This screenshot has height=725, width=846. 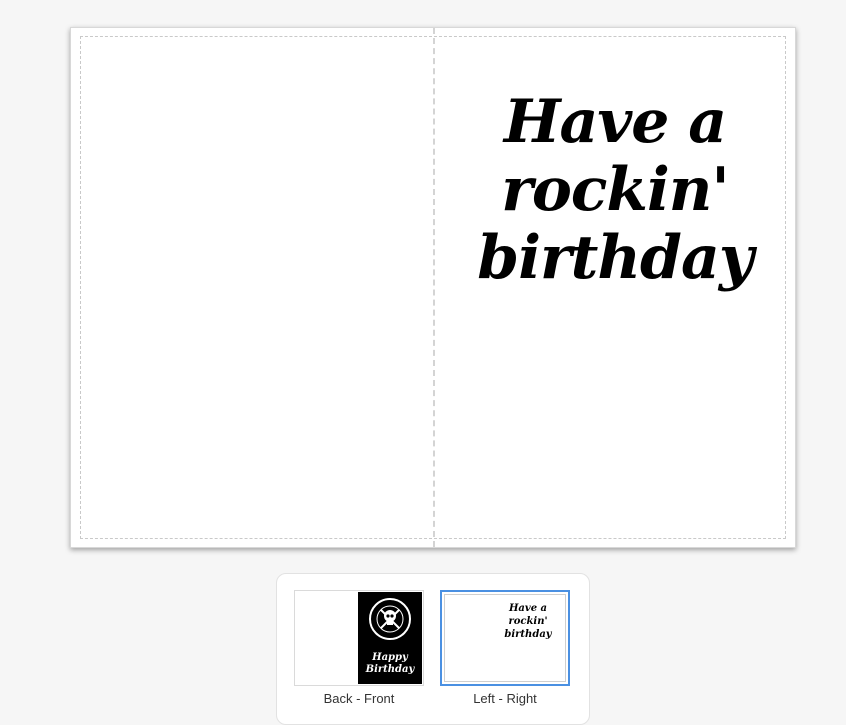 What do you see at coordinates (359, 698) in the screenshot?
I see `page-thumb-label: Back - Front` at bounding box center [359, 698].